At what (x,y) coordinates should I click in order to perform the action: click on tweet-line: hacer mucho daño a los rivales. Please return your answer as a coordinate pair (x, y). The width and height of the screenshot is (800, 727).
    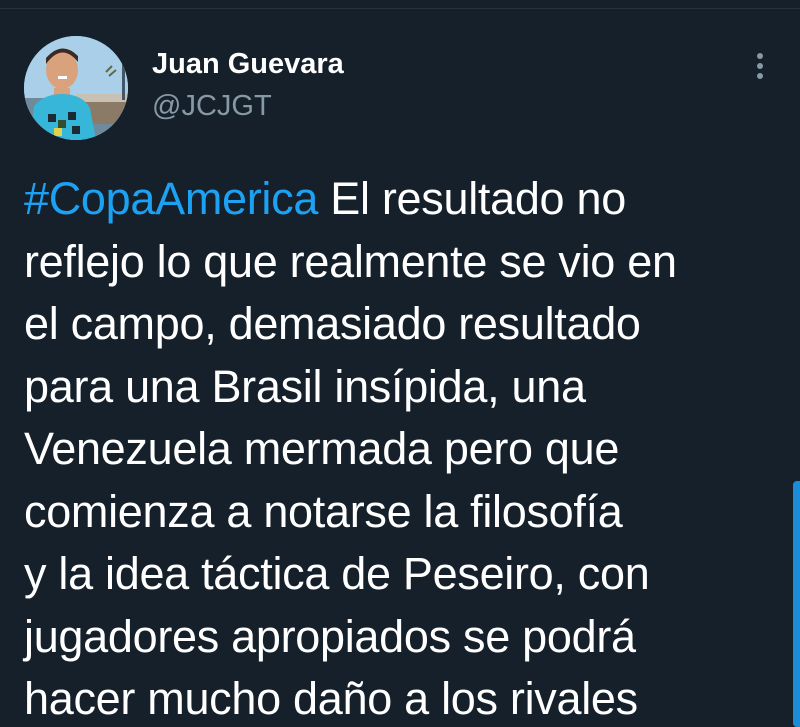
    Looking at the image, I should click on (331, 698).